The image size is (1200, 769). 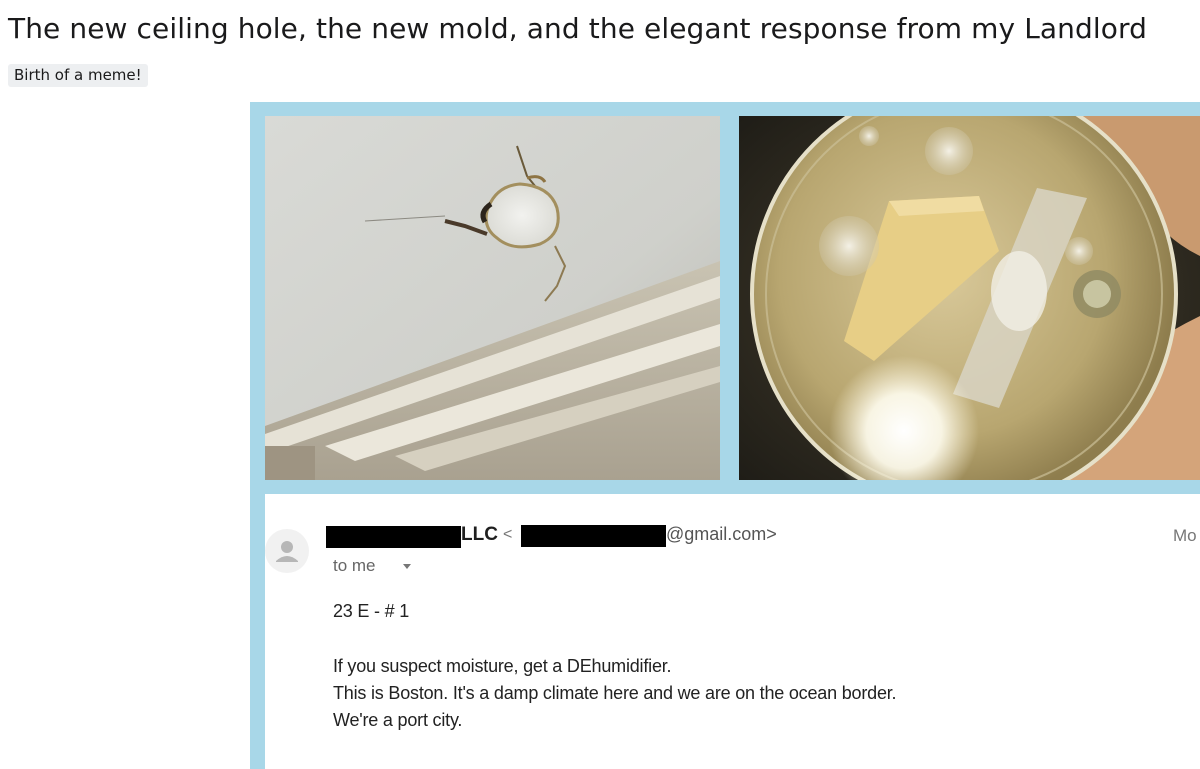 I want to click on sender-email-domain: @gmail.com>, so click(x=721, y=534).